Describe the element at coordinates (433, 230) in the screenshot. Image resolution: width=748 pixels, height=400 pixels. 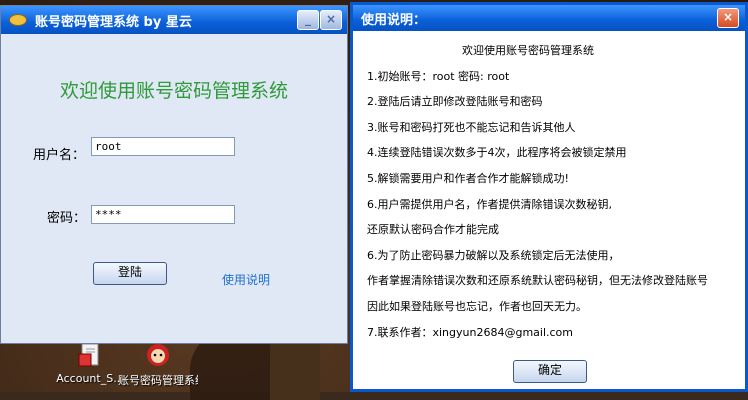
I see `help-line: 还原默认密码合作才能完成` at that location.